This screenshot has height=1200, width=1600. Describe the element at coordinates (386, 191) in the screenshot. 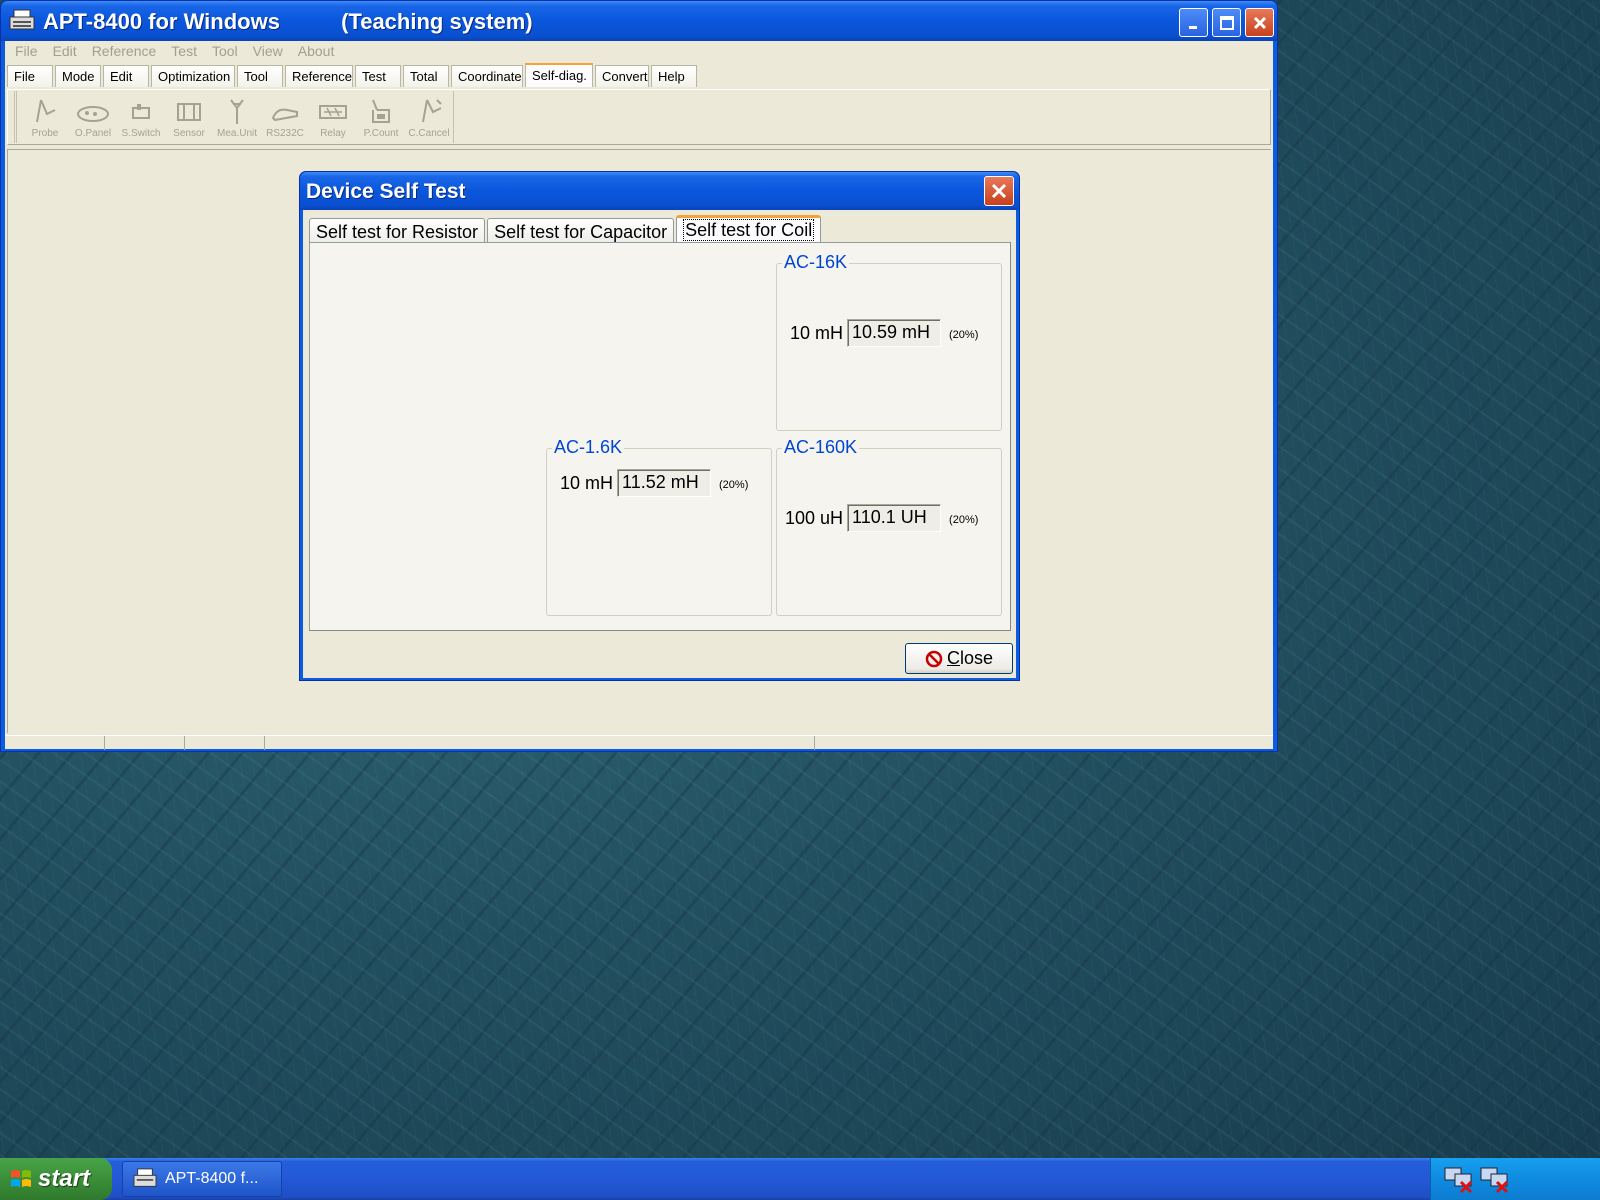

I see `dialog-title: Device Self Test` at that location.